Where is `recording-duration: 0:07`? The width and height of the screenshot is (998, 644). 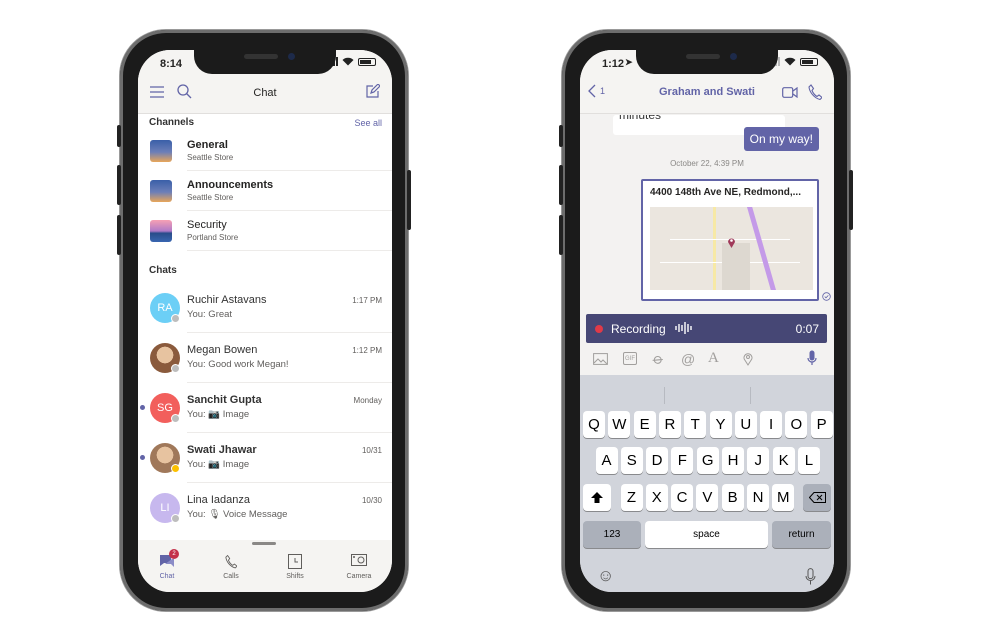 recording-duration: 0:07 is located at coordinates (807, 329).